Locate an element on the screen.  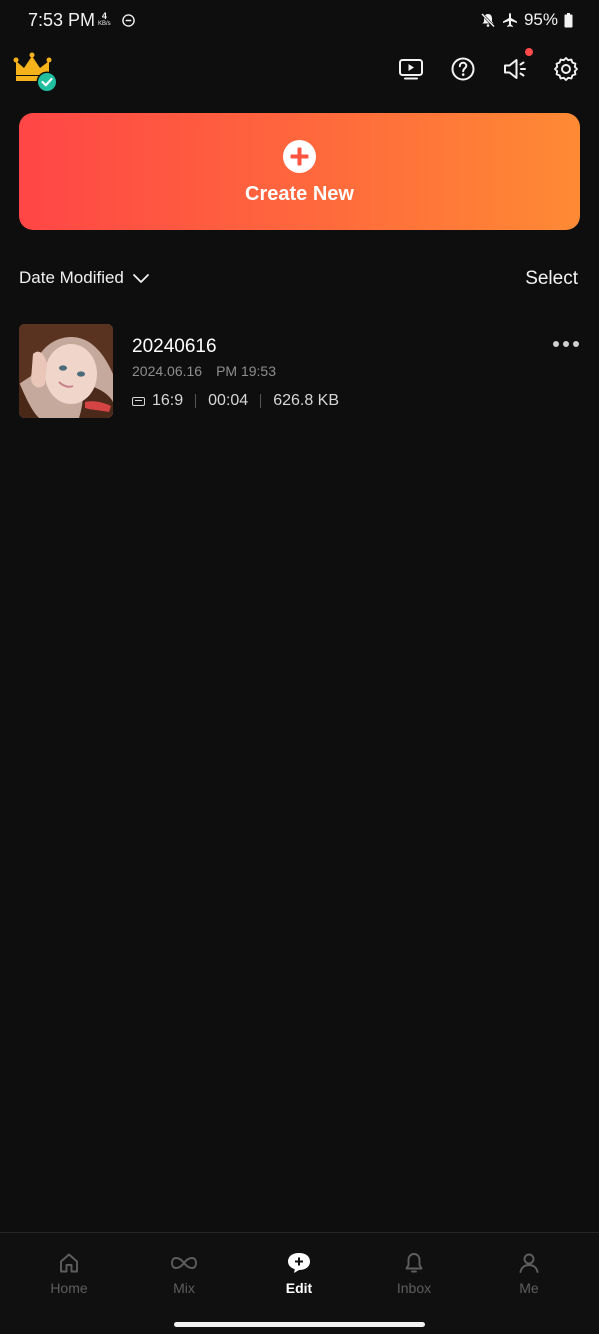
network-speed-unit: KB/s is located at coordinates (104, 24).